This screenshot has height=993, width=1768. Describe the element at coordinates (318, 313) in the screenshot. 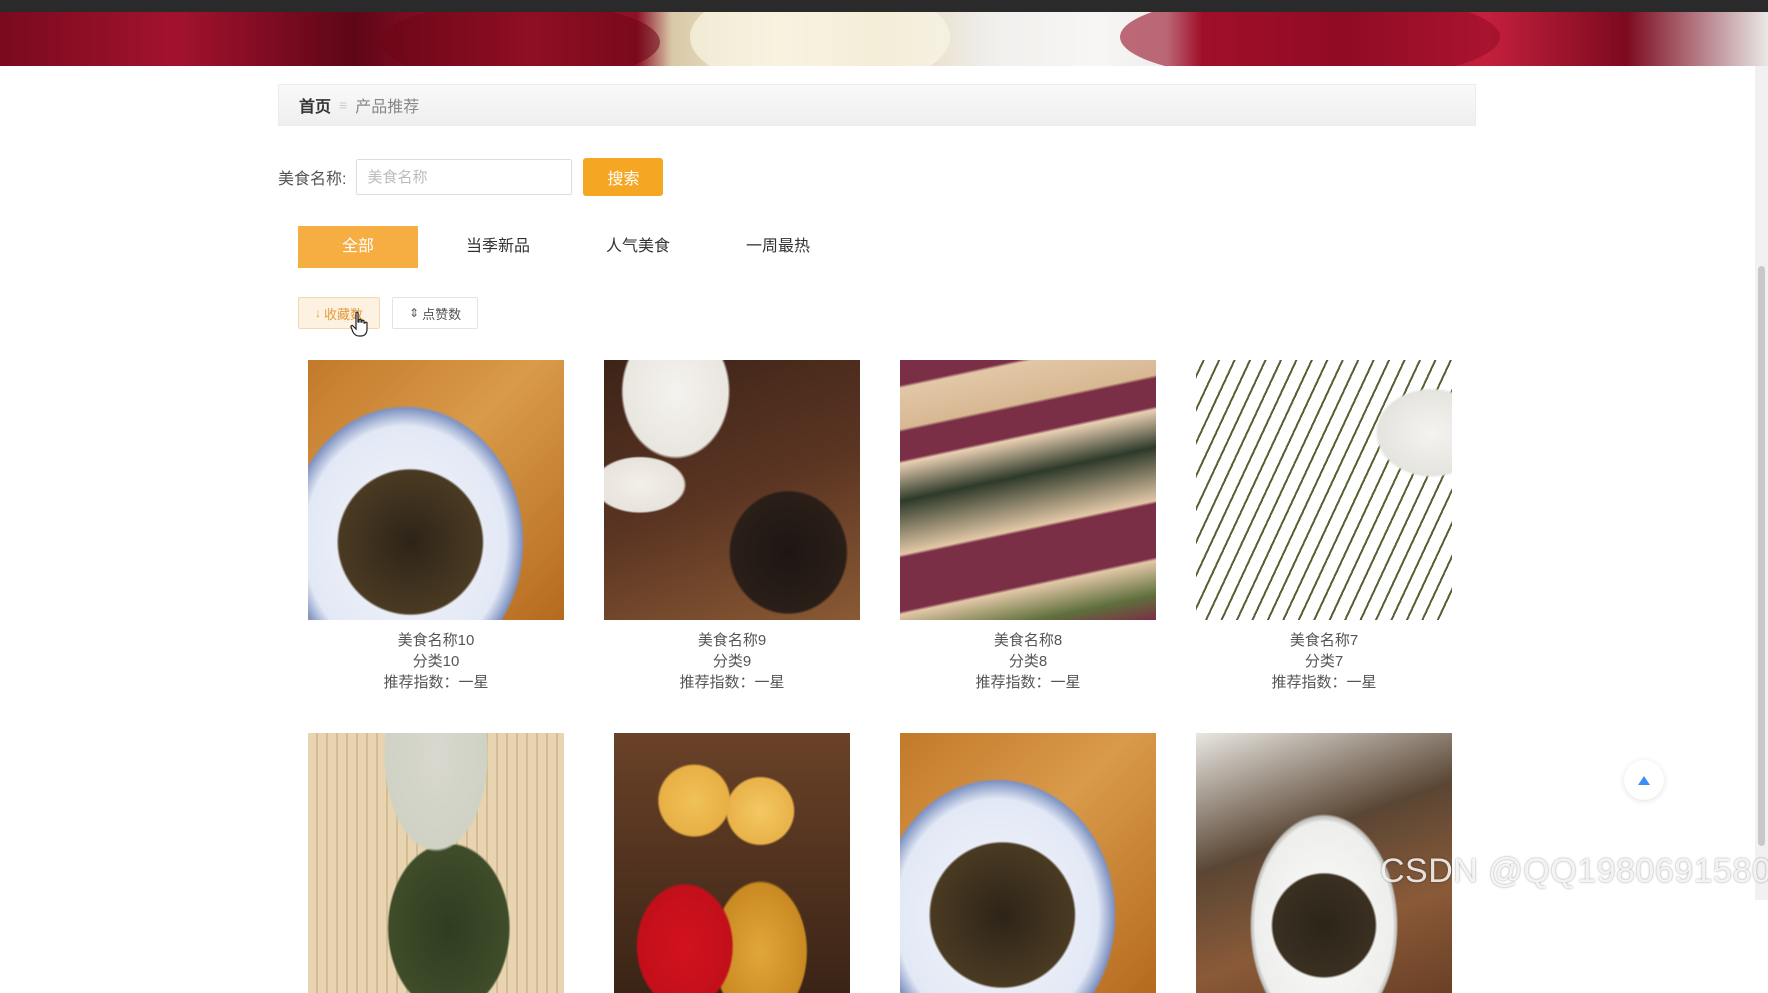

I see `arrow-down-icon: ↓` at that location.